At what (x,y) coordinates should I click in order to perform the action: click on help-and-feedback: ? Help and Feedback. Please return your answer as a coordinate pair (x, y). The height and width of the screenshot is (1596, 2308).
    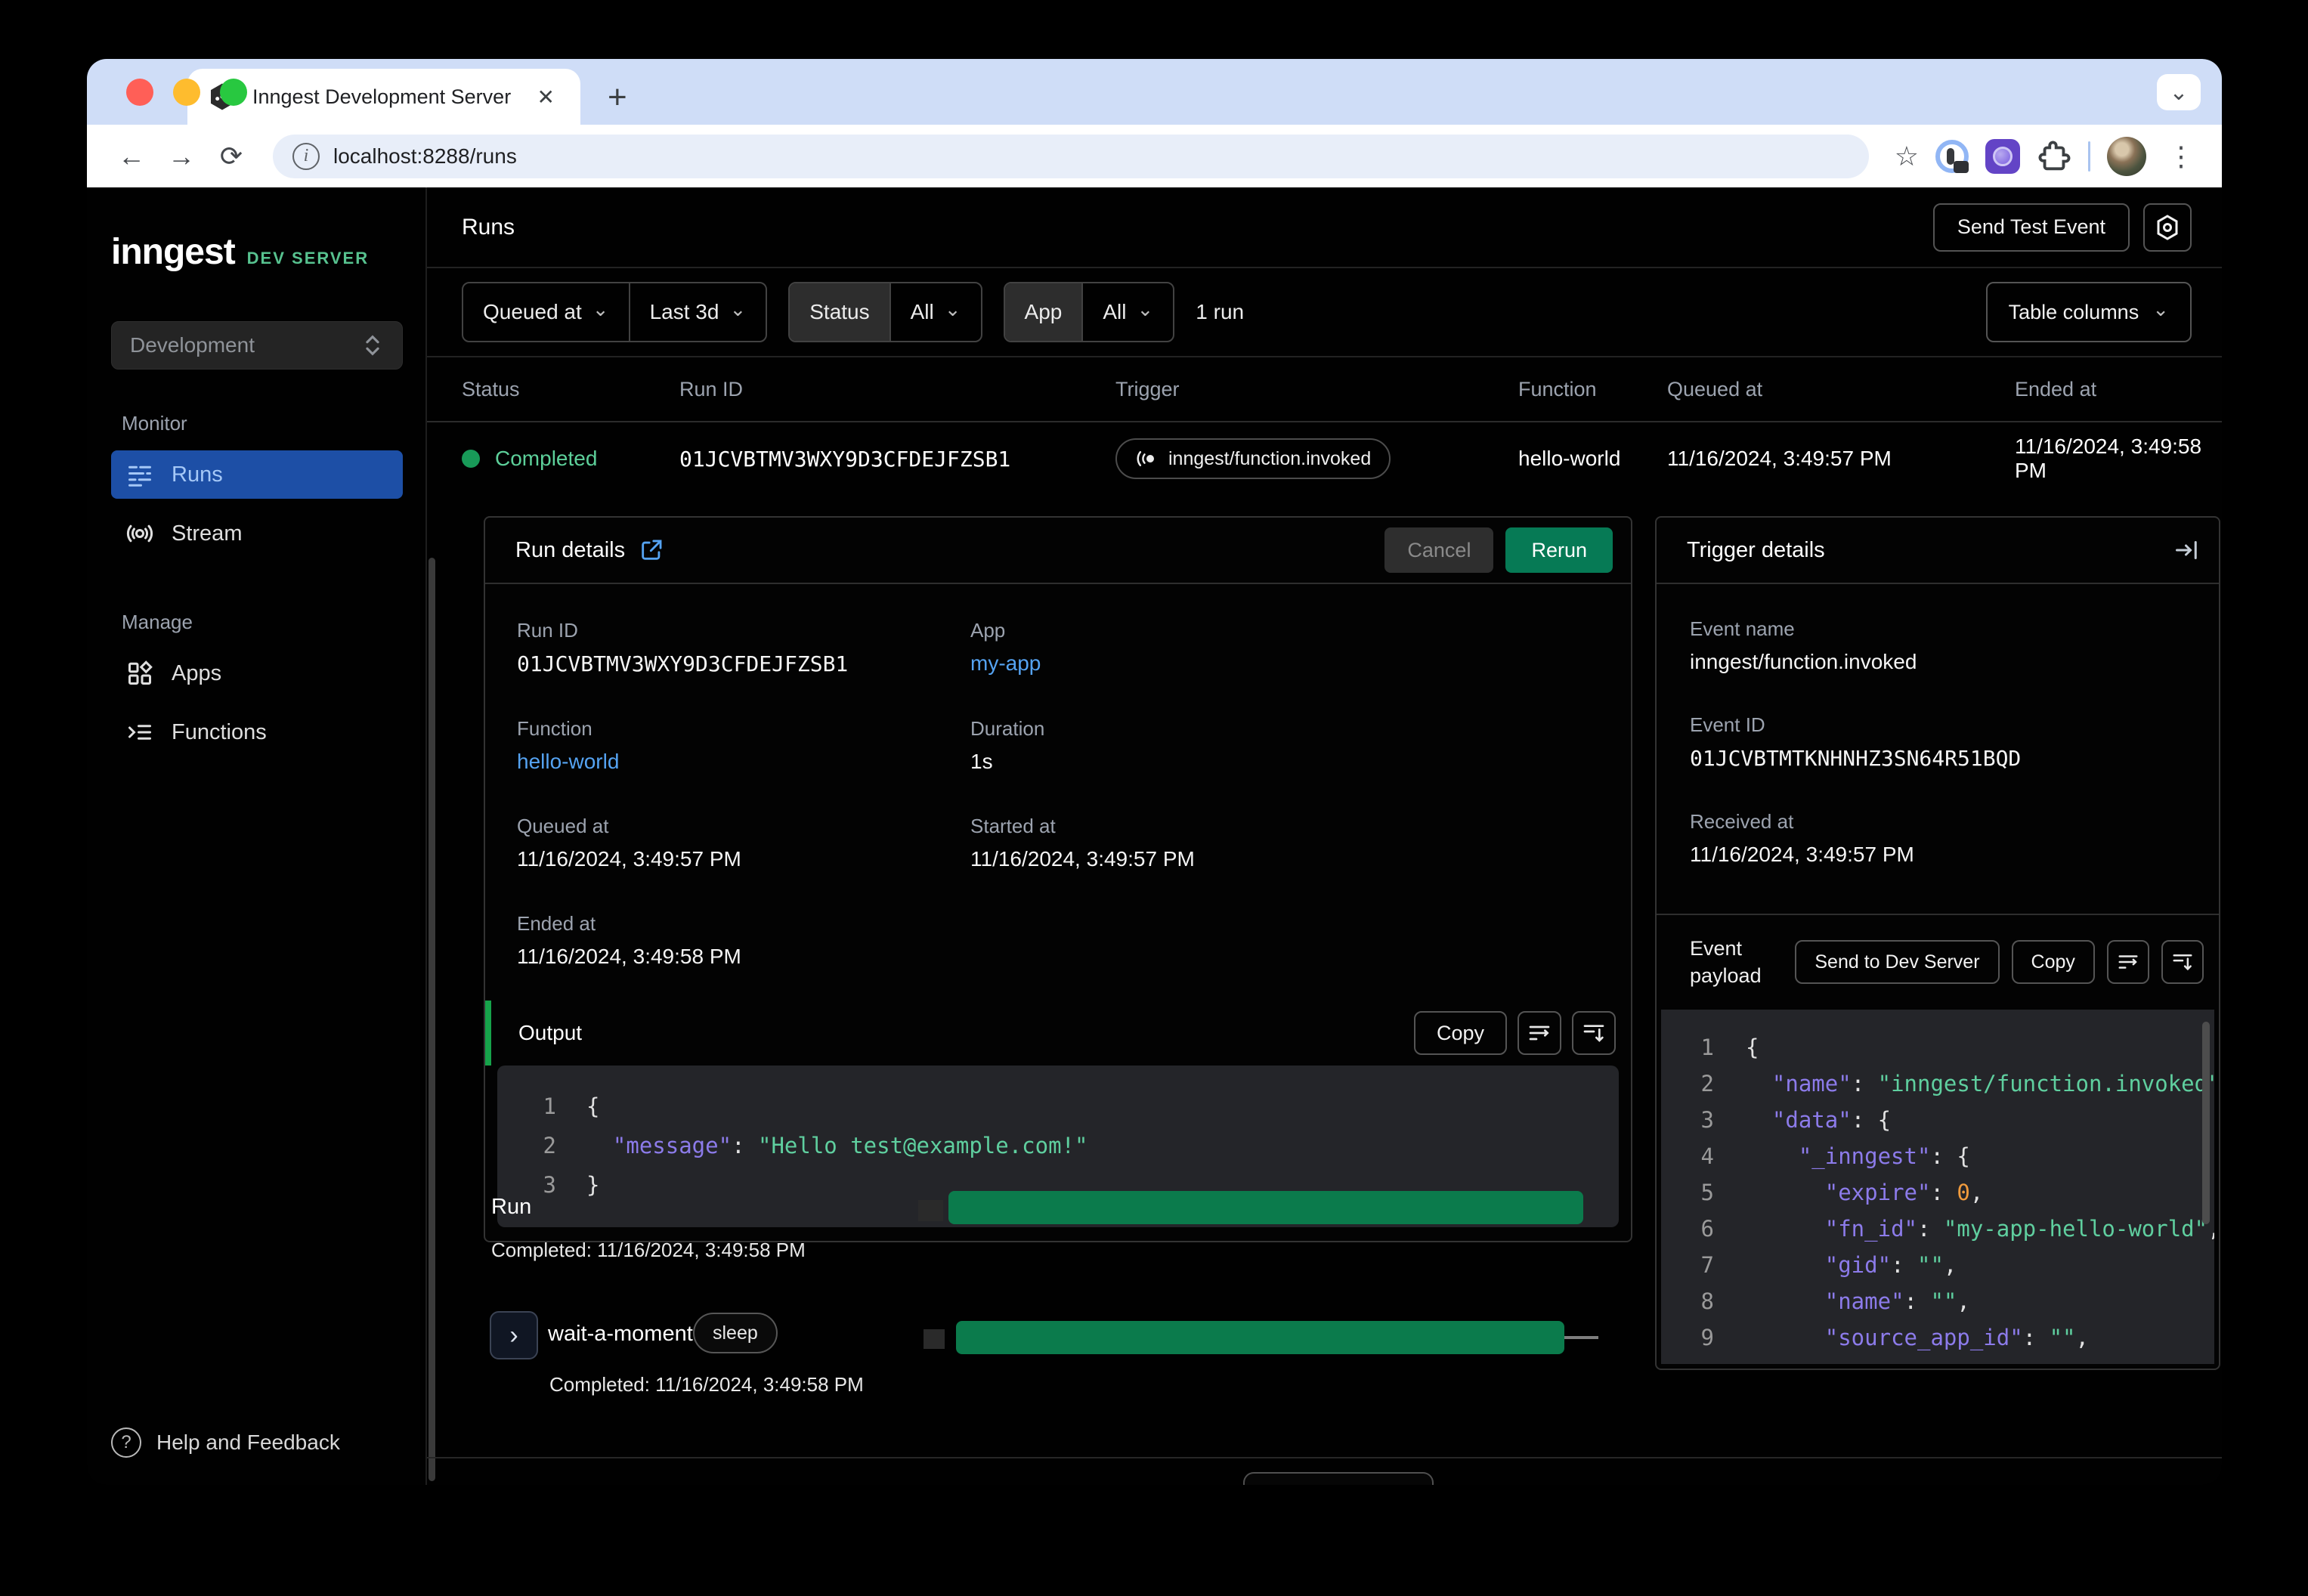
    Looking at the image, I should click on (257, 1442).